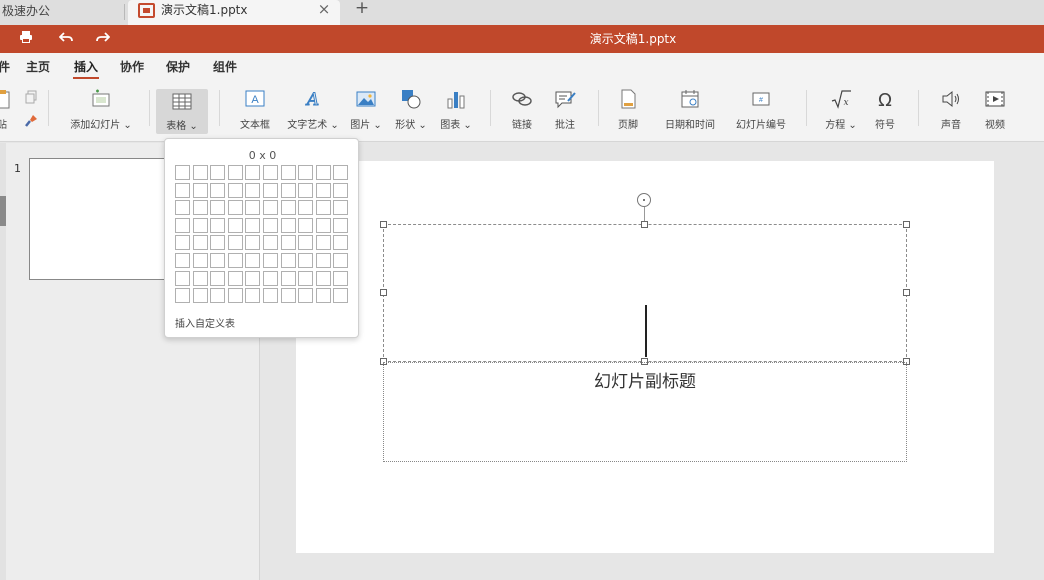 This screenshot has width=1044, height=580. Describe the element at coordinates (234, 12) in the screenshot. I see `tab-document: 演示文稿1.pptx ×` at that location.